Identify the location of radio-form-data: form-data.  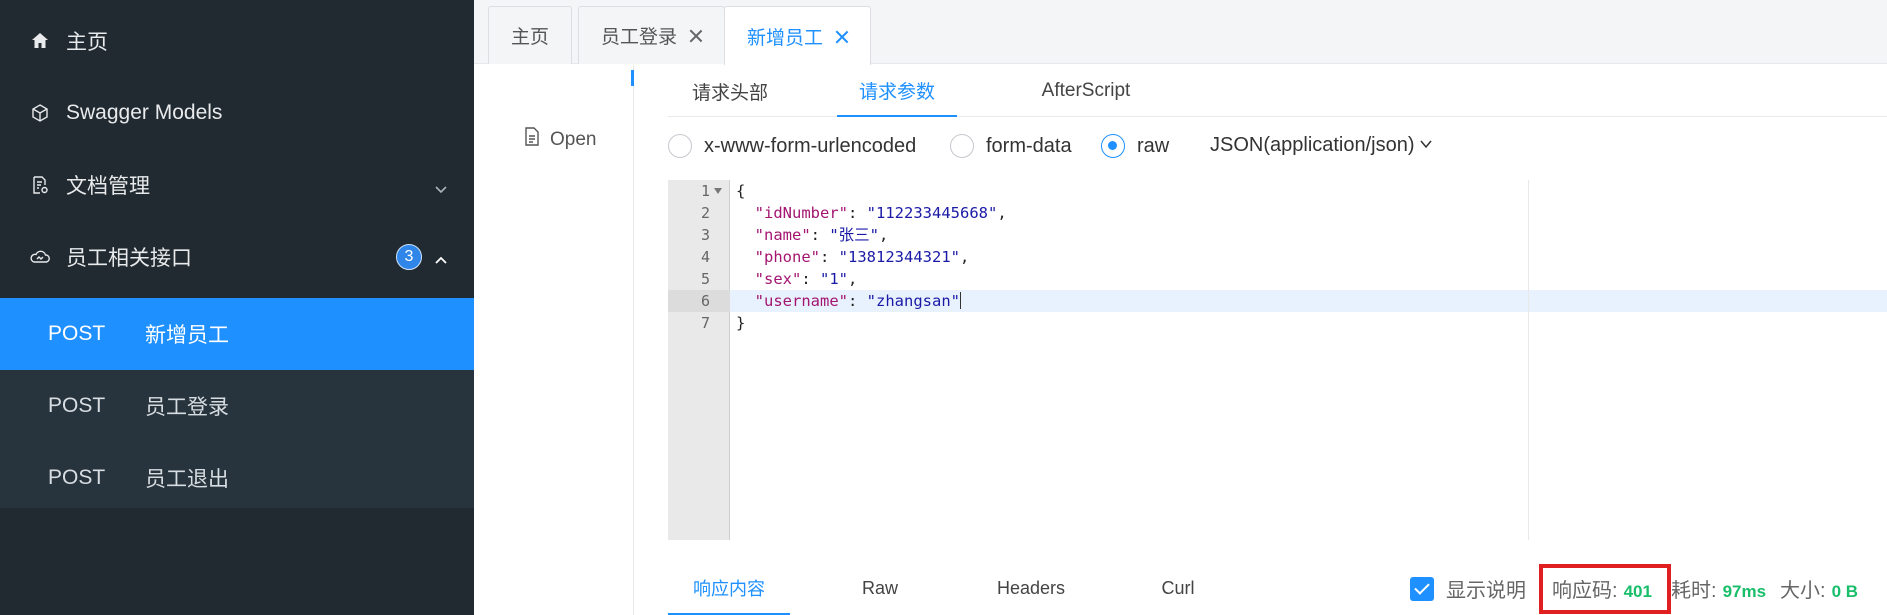
(1011, 146).